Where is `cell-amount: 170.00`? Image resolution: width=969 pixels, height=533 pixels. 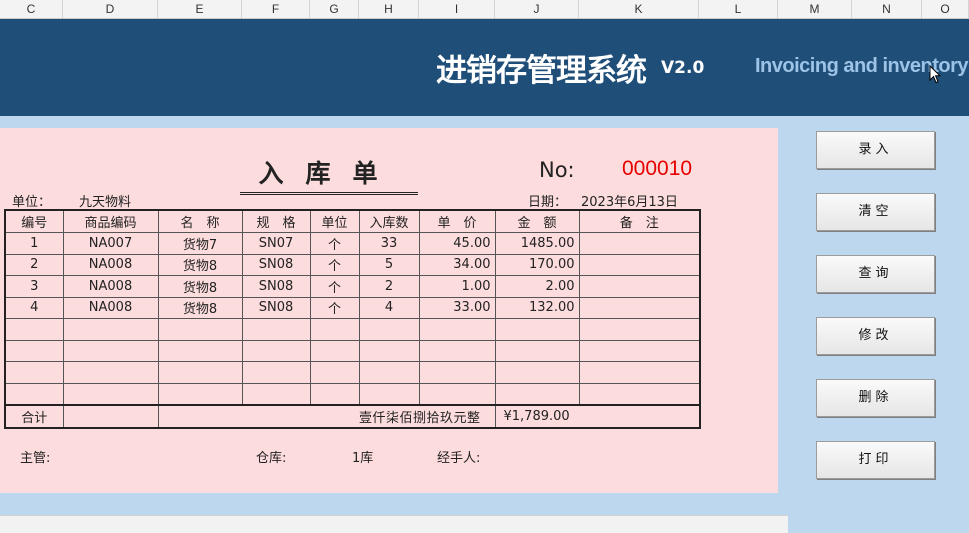 cell-amount: 170.00 is located at coordinates (537, 264).